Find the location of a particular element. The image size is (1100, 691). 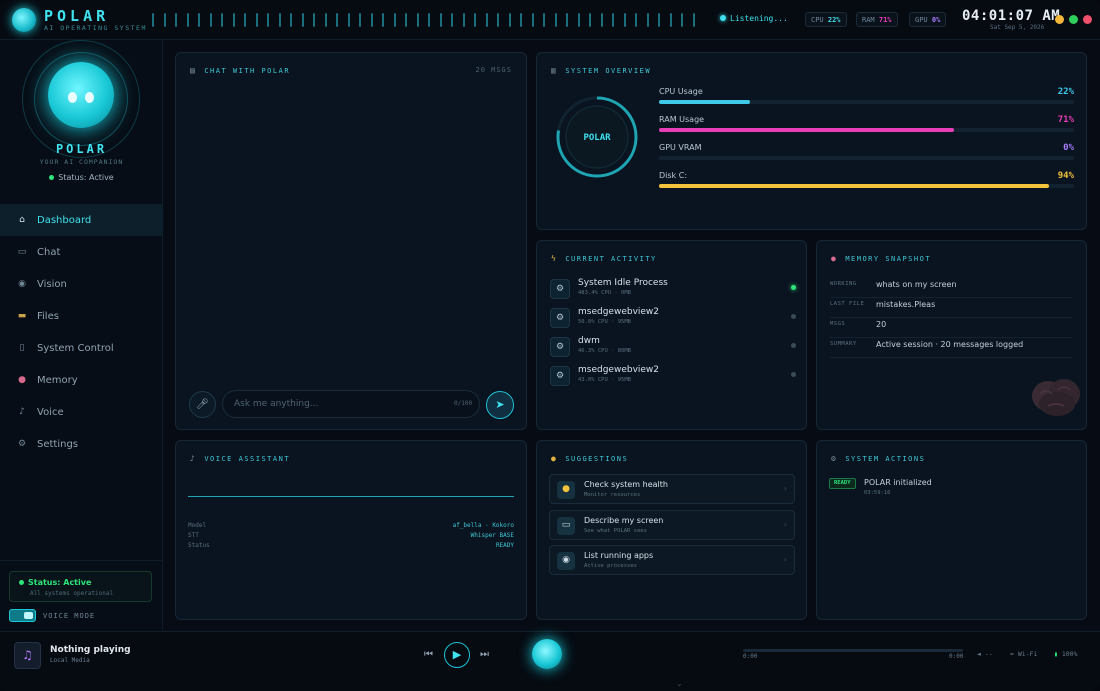

process-row: ⚙ msedgewebview2 43.0% CPU · 95MB is located at coordinates (673, 379).